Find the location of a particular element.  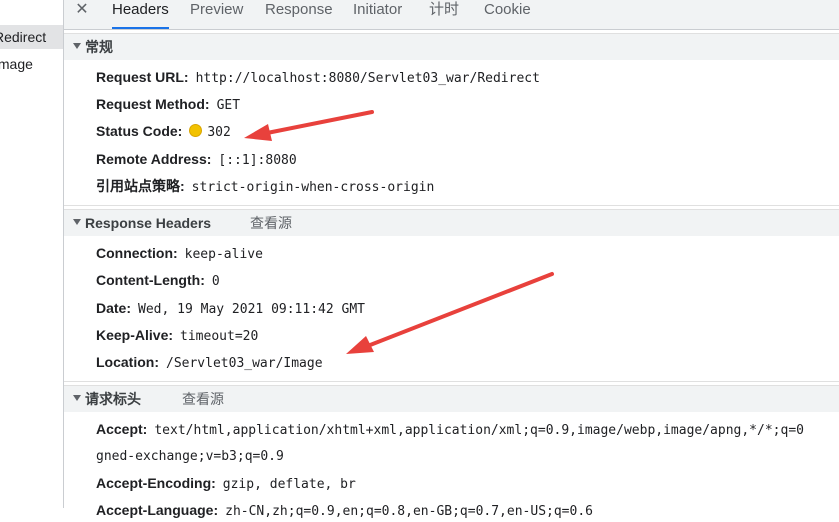

header-key: Connection: is located at coordinates (137, 253).